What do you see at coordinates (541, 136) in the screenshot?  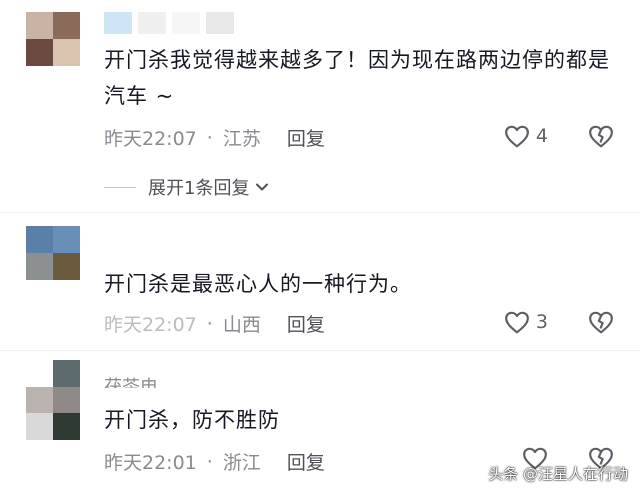 I see `like-count: 4` at bounding box center [541, 136].